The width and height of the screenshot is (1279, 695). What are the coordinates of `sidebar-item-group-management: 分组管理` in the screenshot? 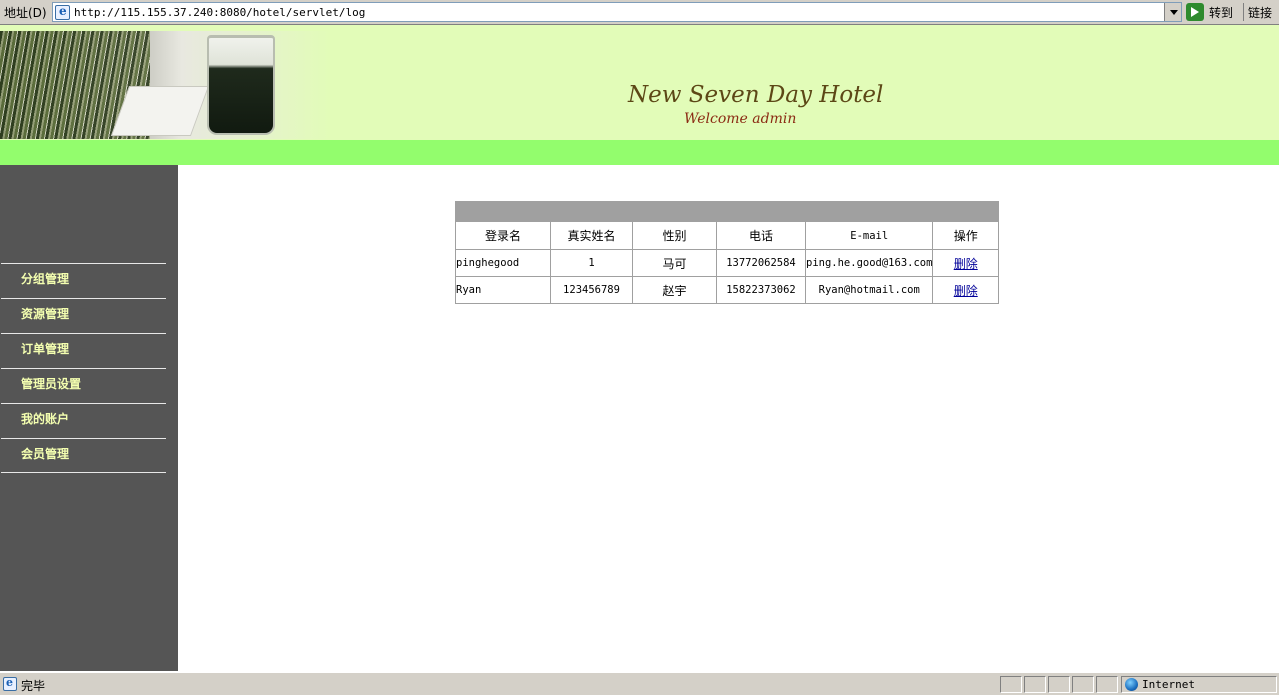 It's located at (83, 280).